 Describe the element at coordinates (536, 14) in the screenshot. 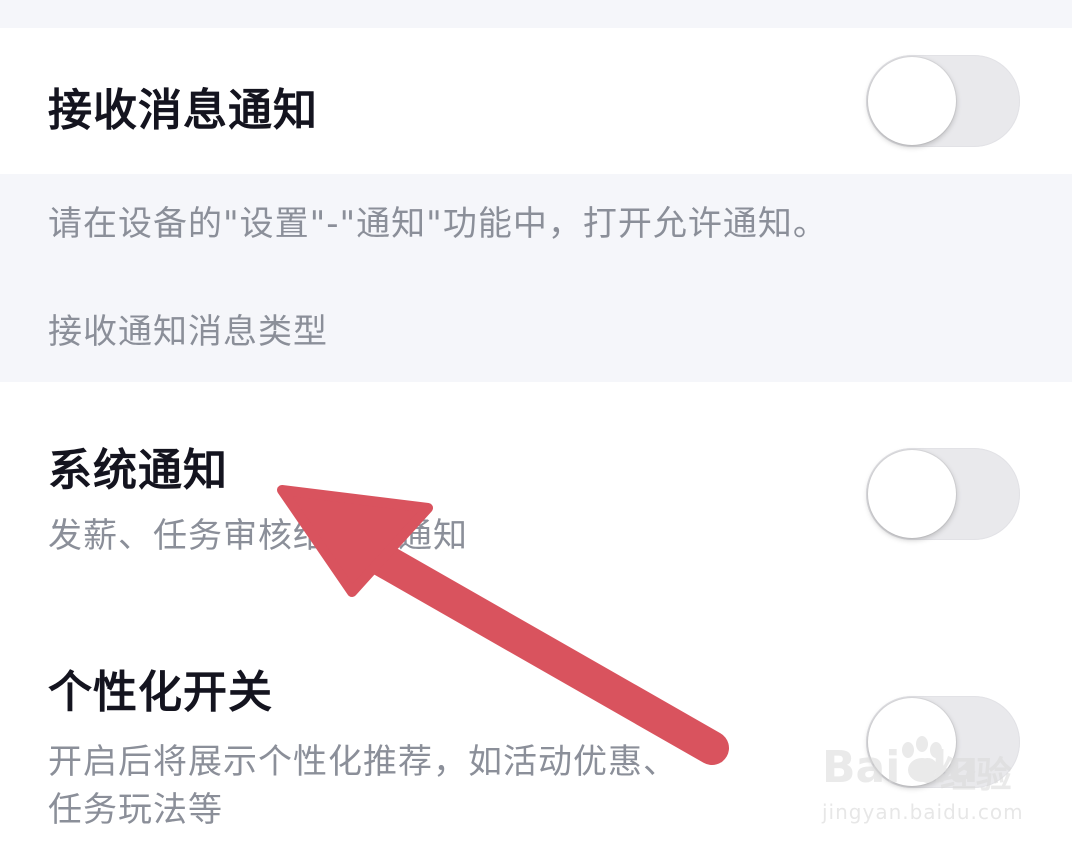

I see `top-divider-strip` at that location.